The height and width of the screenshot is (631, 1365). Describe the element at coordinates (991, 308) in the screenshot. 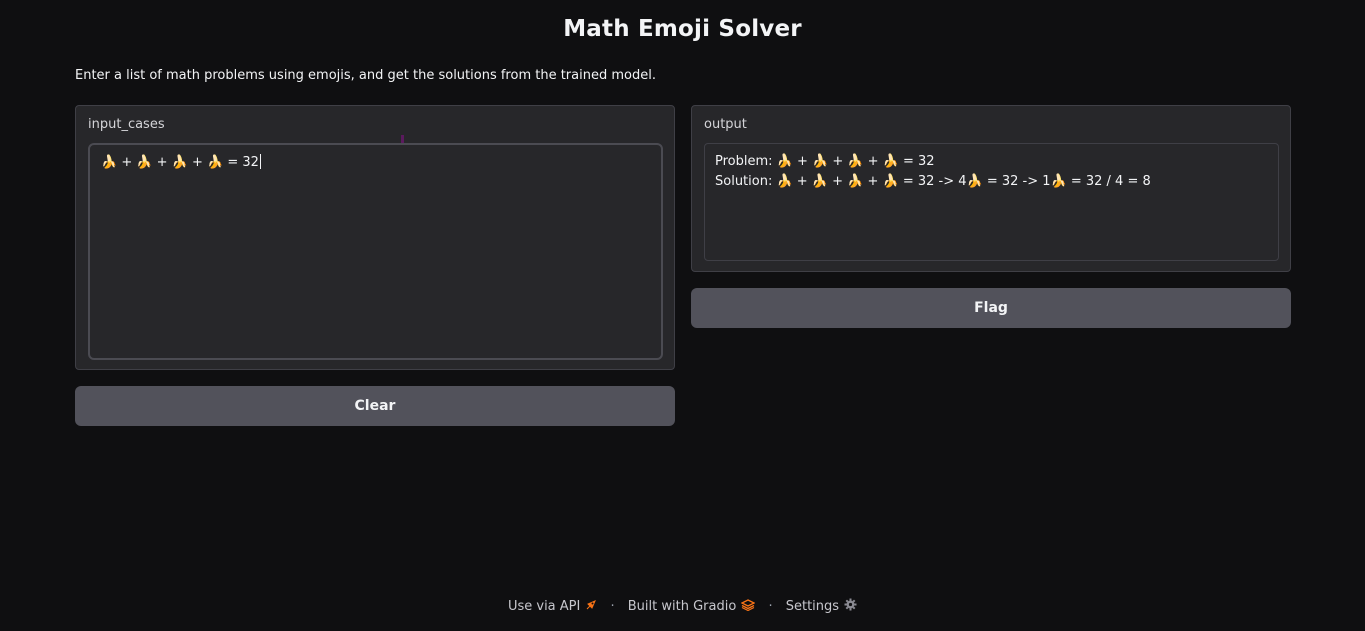

I see `flag-button: Flag` at that location.